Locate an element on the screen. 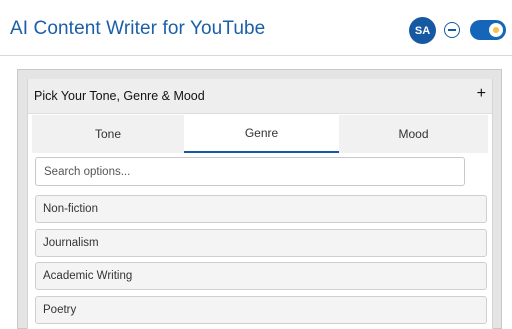  tab-bar: Tone Genre Mood is located at coordinates (260, 134).